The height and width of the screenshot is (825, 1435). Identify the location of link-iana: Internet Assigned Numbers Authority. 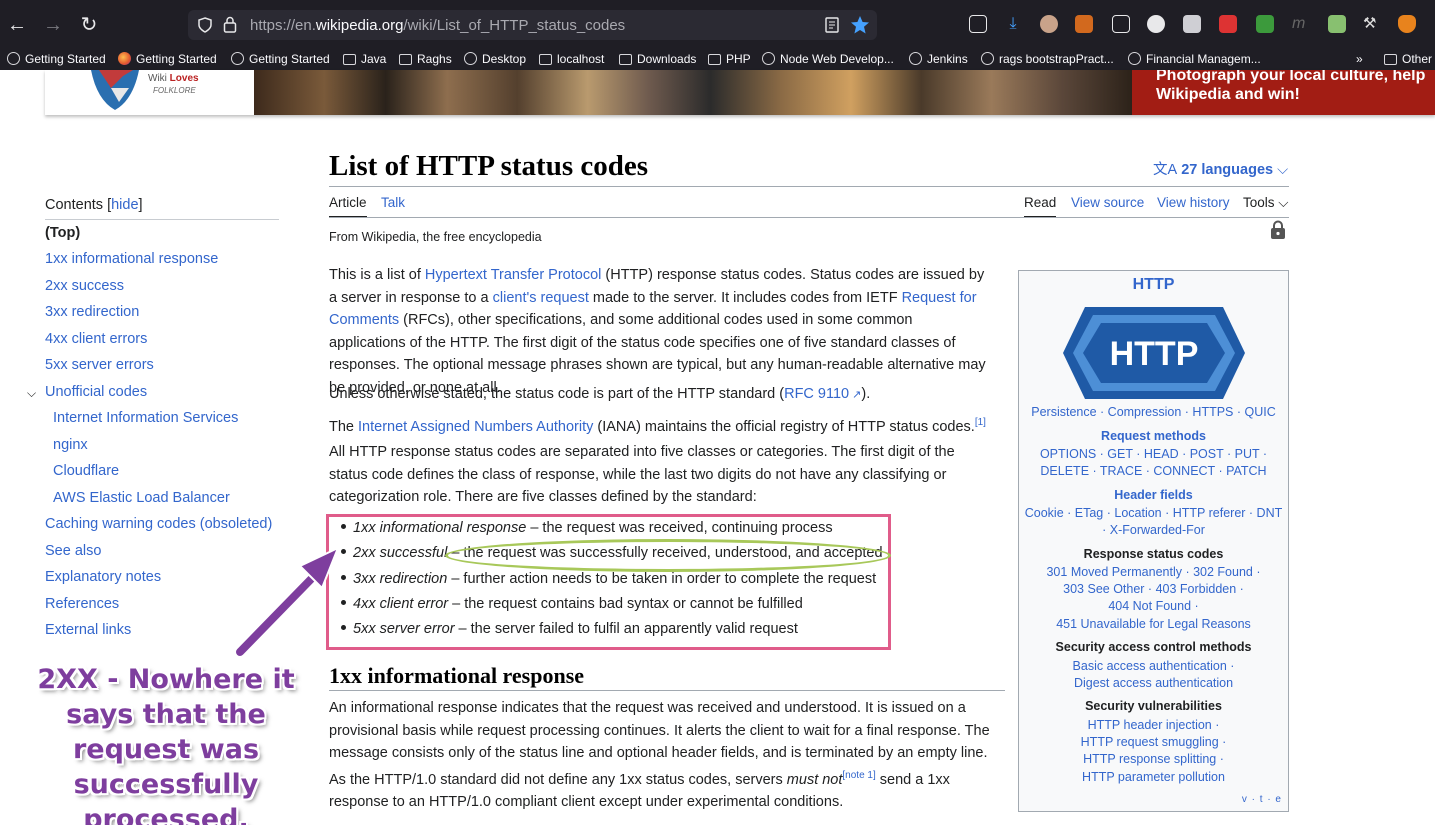
(475, 427).